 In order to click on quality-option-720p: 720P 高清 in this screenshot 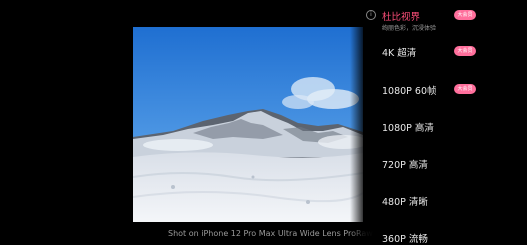, I will do `click(405, 164)`.